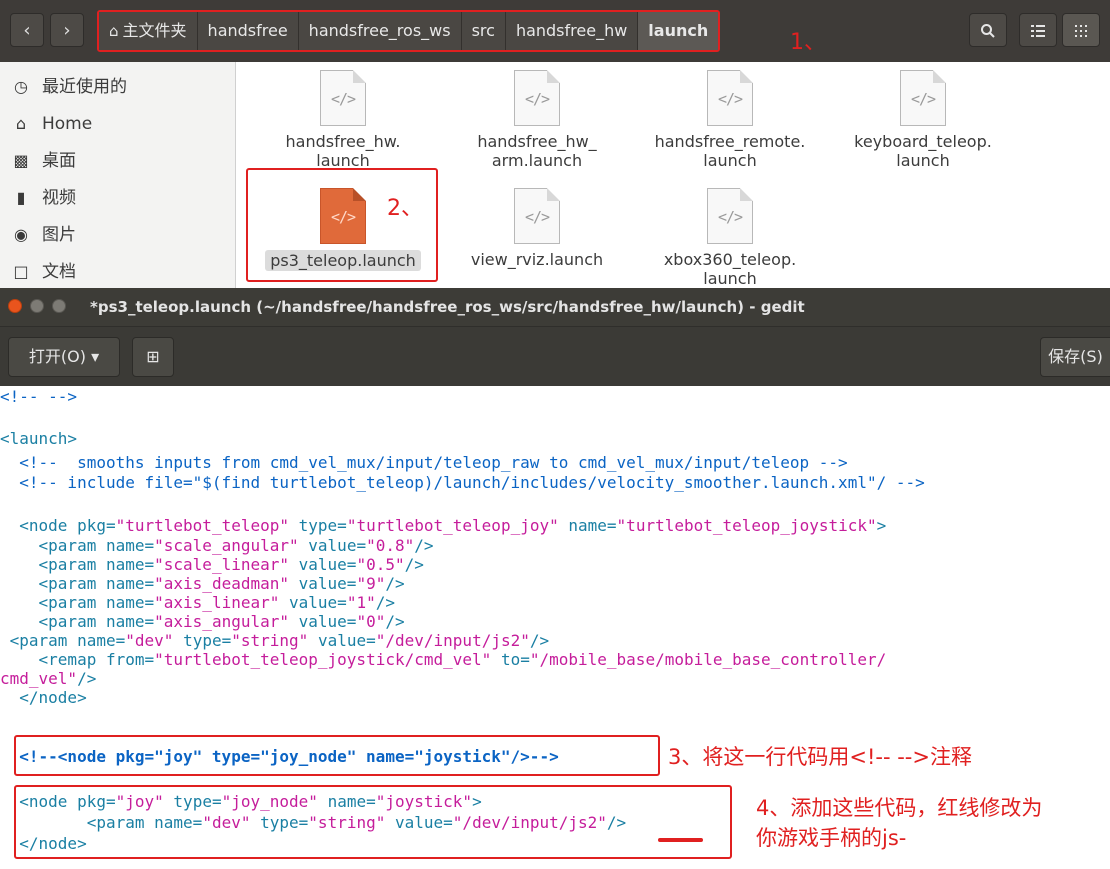 This screenshot has height=869, width=1110. What do you see at coordinates (48, 678) in the screenshot?
I see `code-line: cmd_vel"/>` at bounding box center [48, 678].